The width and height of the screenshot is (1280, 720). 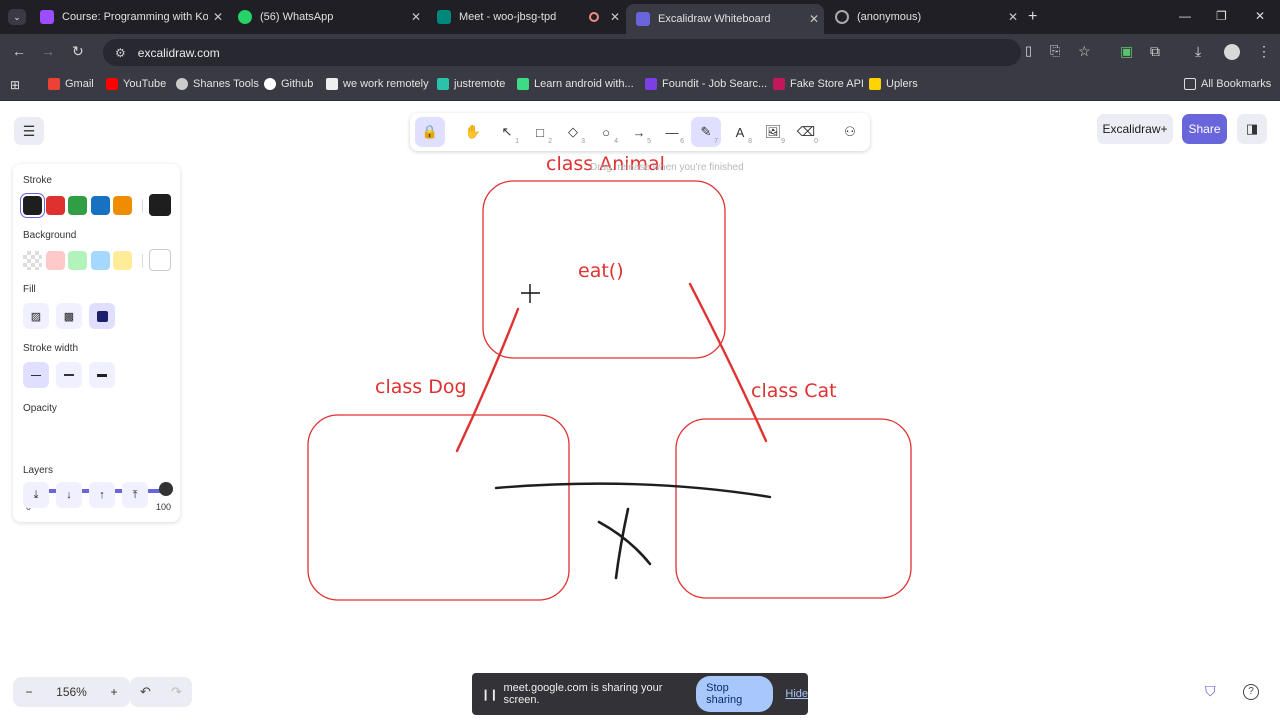 What do you see at coordinates (740, 132) in the screenshot?
I see `tool-text: A8` at bounding box center [740, 132].